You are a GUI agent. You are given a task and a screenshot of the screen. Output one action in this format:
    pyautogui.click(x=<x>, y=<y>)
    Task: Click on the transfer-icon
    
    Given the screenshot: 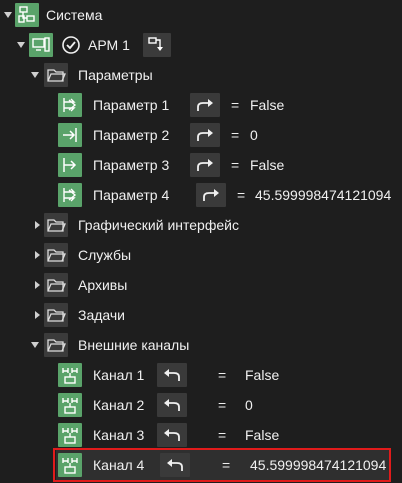 What is the action you would take?
    pyautogui.click(x=157, y=45)
    